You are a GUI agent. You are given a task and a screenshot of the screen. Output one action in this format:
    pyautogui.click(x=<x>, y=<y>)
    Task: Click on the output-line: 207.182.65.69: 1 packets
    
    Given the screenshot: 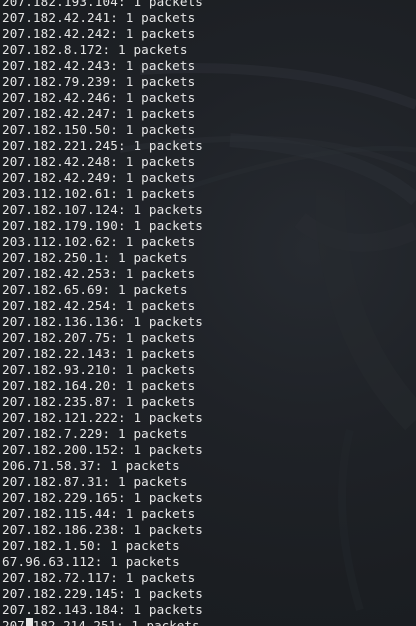 What is the action you would take?
    pyautogui.click(x=95, y=289)
    